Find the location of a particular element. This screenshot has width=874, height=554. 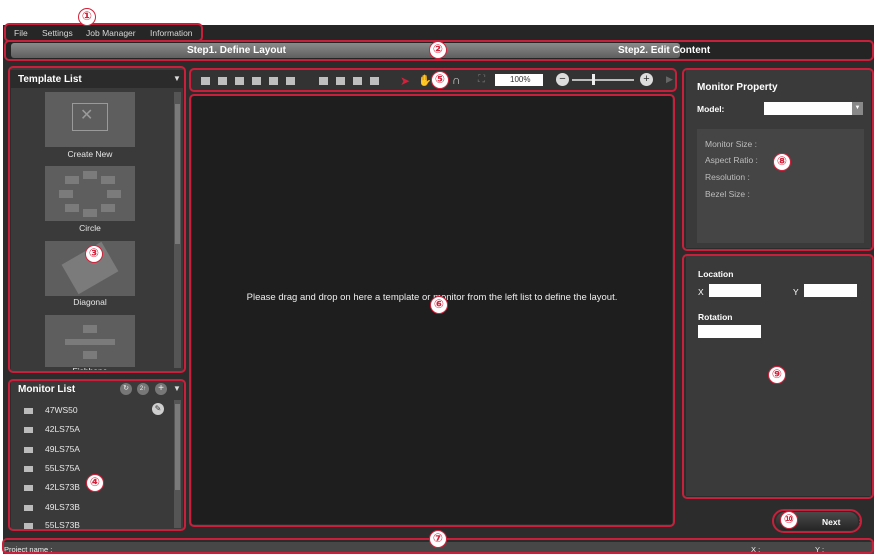

template-list-title: Template List is located at coordinates (50, 79).